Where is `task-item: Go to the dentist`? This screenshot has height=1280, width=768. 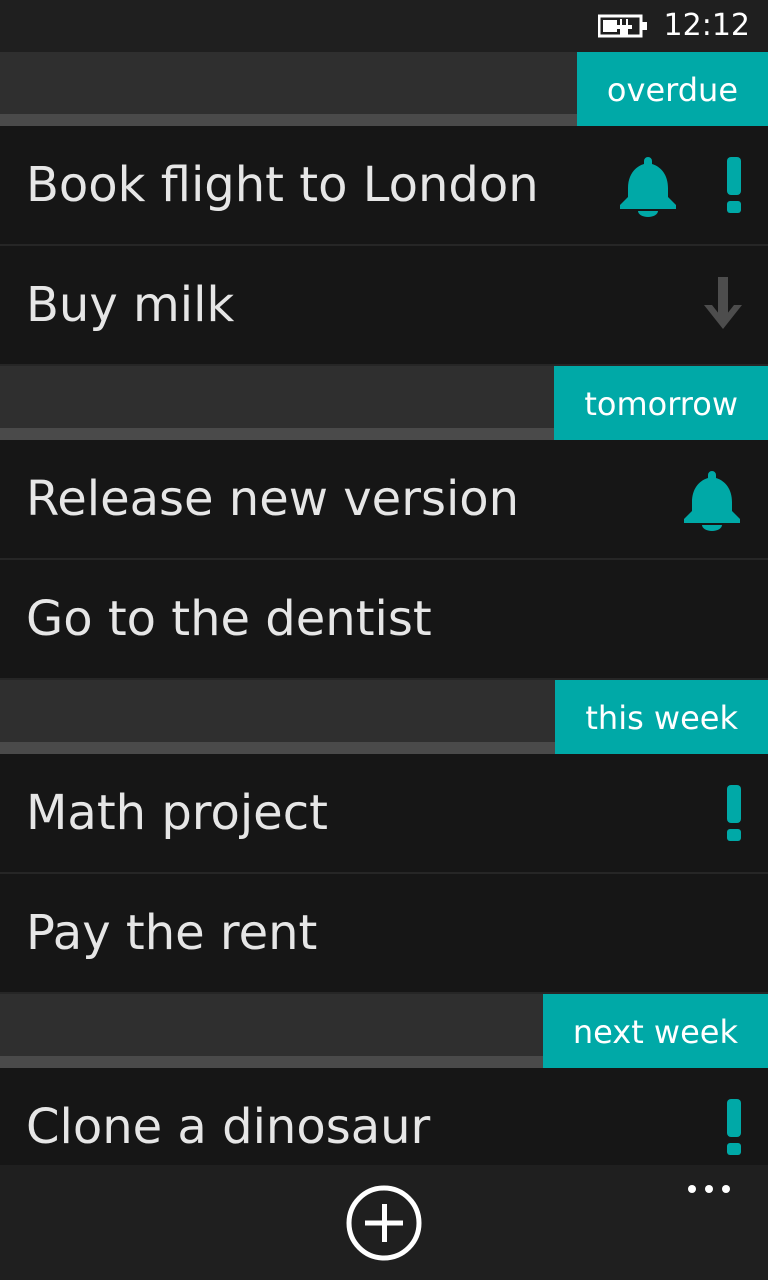 task-item: Go to the dentist is located at coordinates (384, 620).